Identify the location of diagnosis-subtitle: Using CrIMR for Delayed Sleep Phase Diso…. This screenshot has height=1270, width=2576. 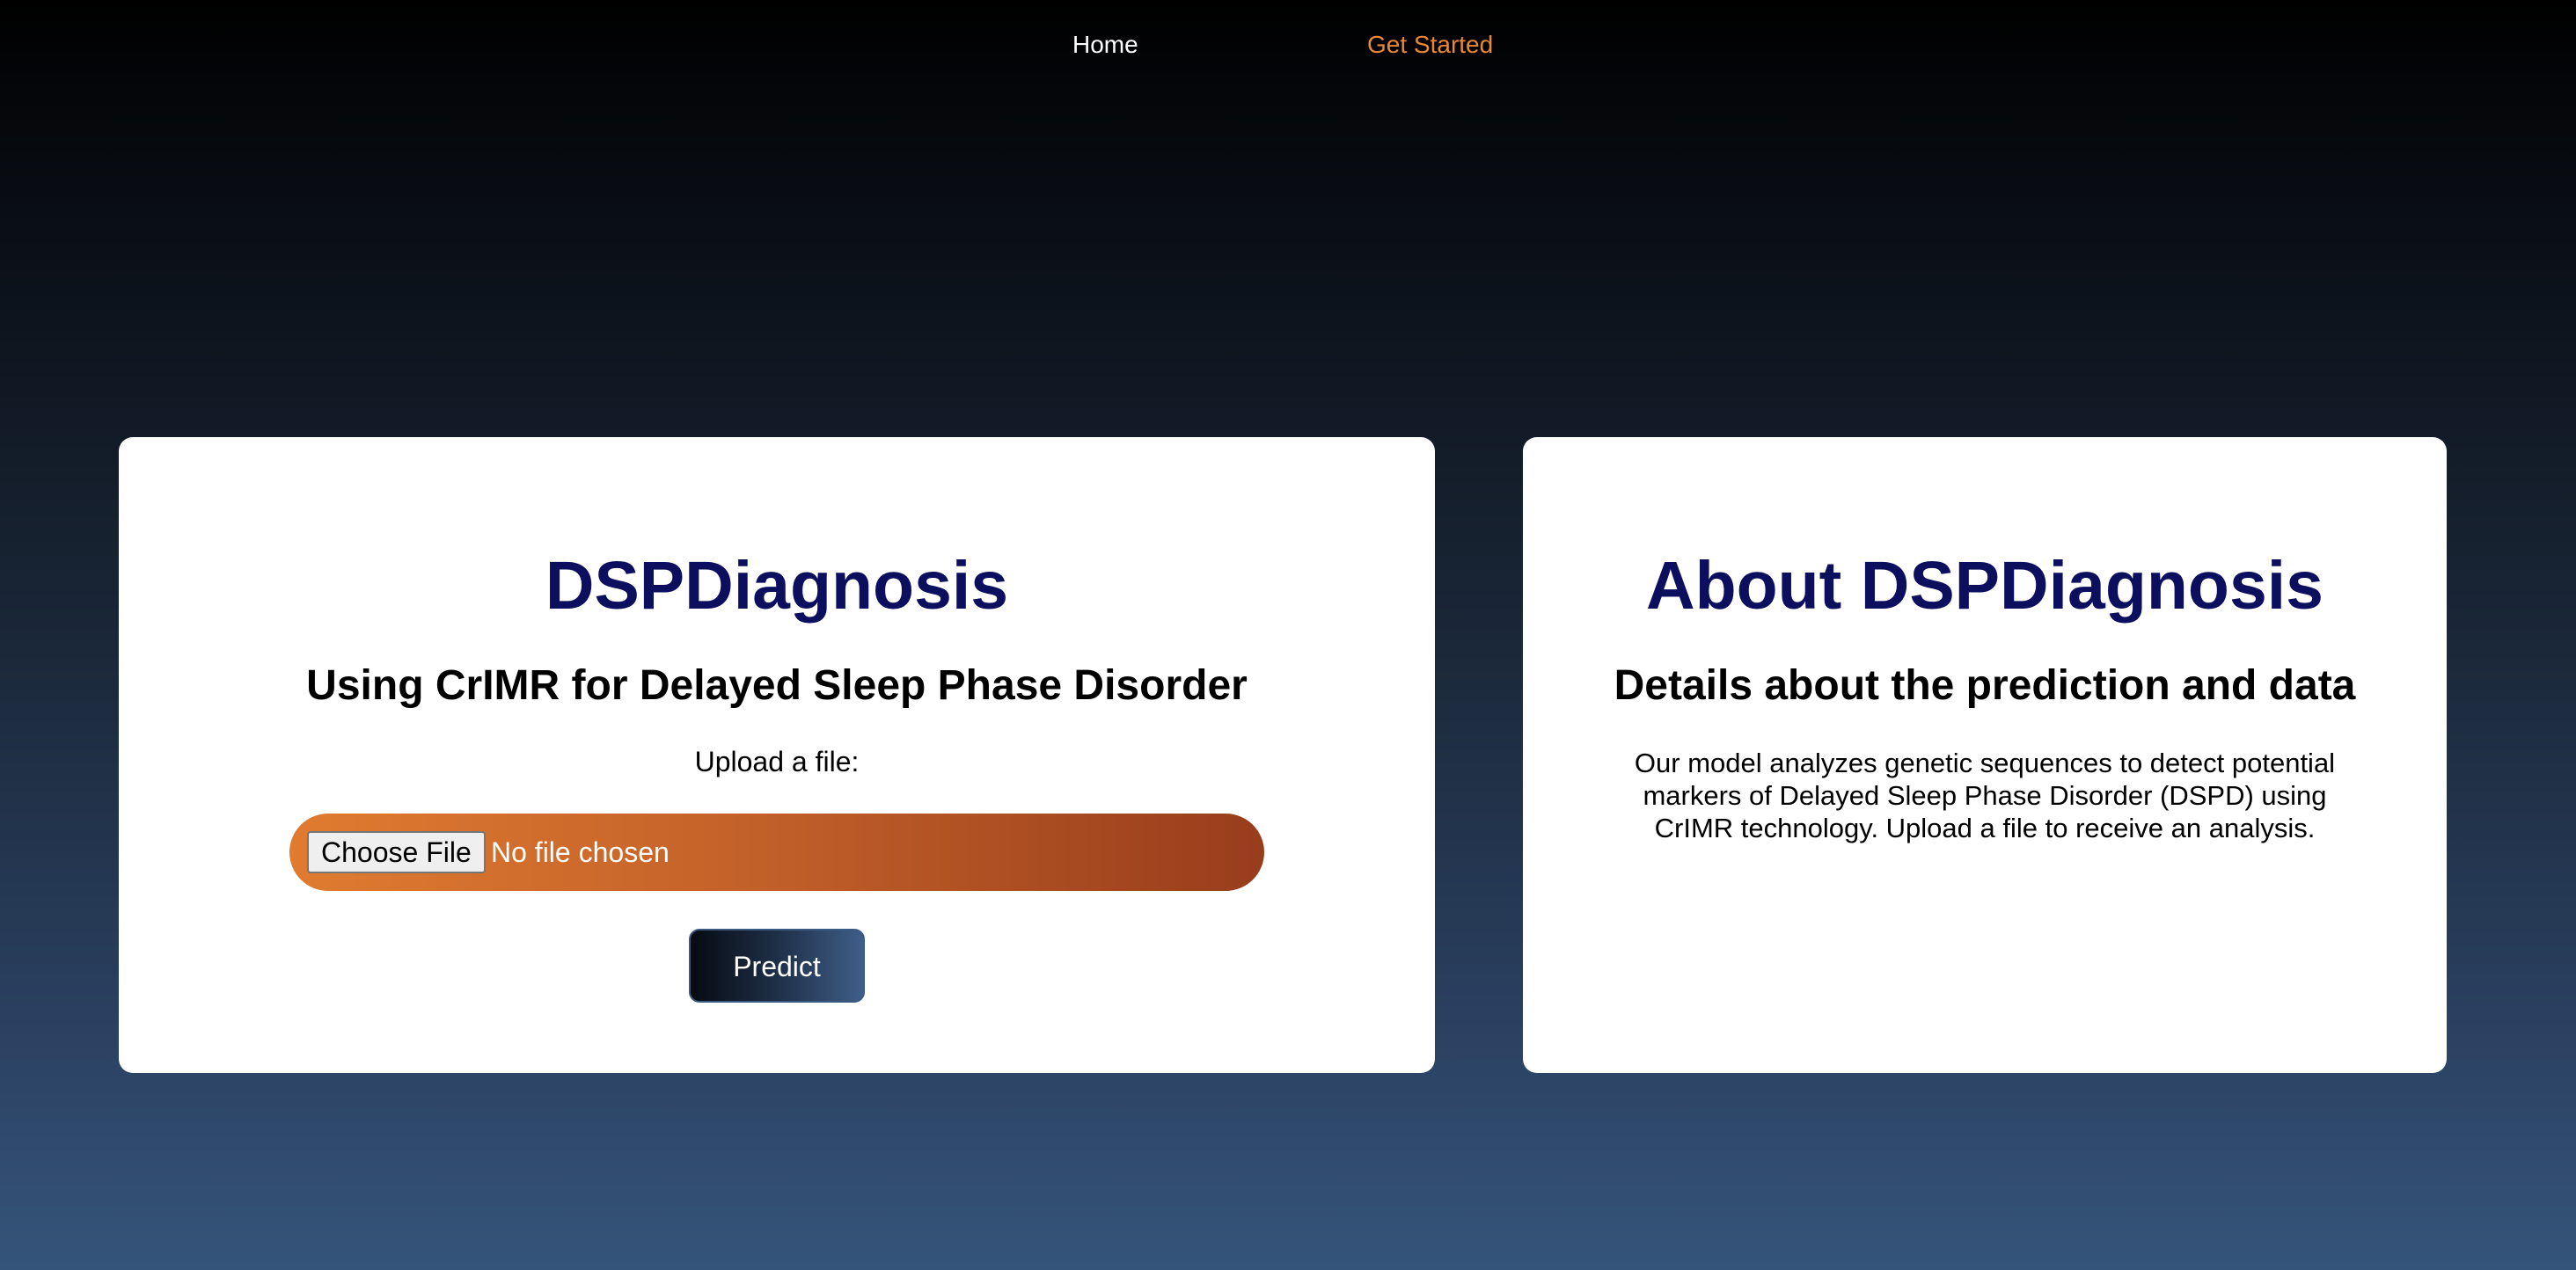
(777, 686).